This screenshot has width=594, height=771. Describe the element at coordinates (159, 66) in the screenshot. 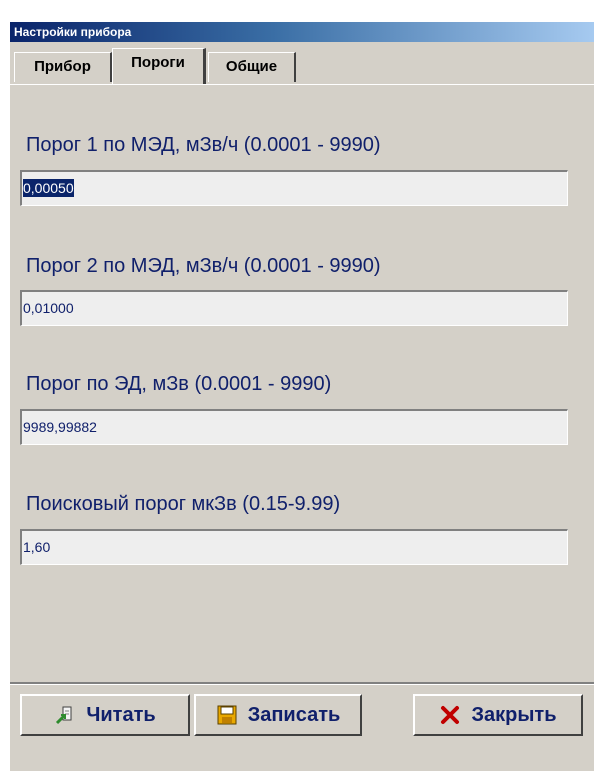

I see `tab-thresholds: Пороги` at that location.